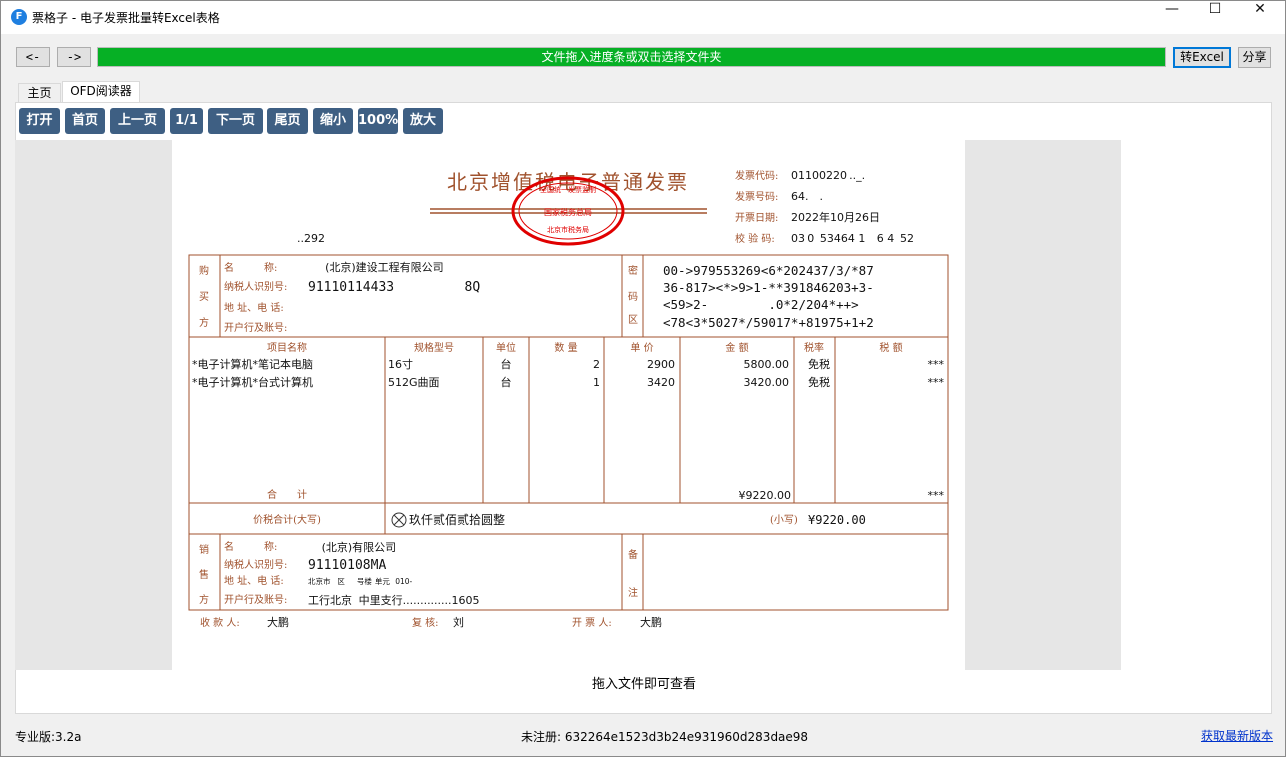  What do you see at coordinates (768, 322) in the screenshot?
I see `cipher-line: <78<3*5027*/59017*+81975+1+2` at bounding box center [768, 322].